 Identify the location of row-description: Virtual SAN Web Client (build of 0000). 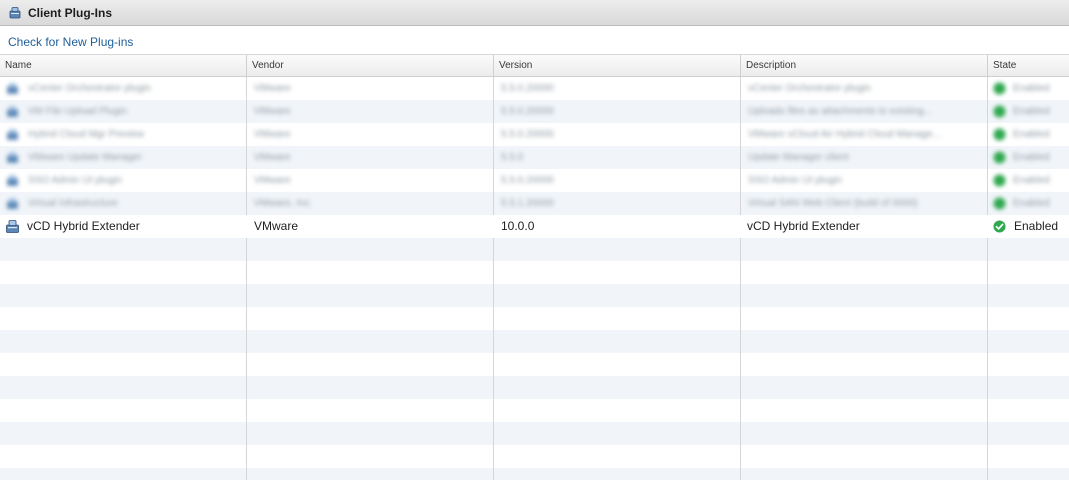
(833, 203).